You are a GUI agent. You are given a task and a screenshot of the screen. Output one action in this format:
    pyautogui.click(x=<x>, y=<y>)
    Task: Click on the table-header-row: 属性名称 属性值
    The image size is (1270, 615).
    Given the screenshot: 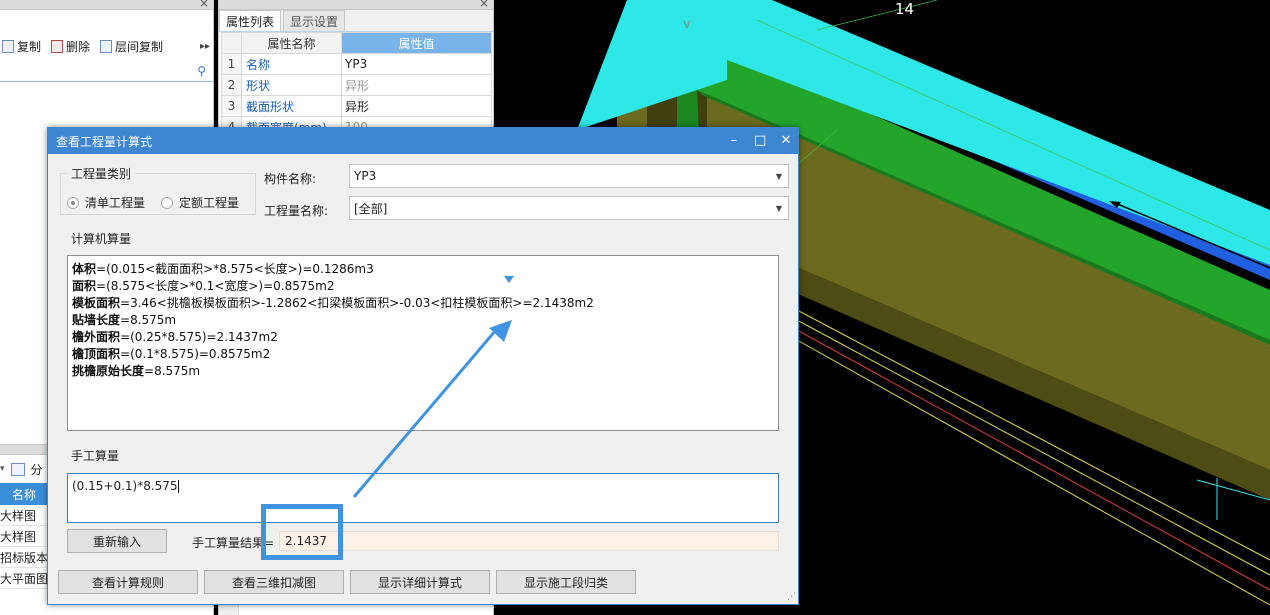 What is the action you would take?
    pyautogui.click(x=356, y=43)
    